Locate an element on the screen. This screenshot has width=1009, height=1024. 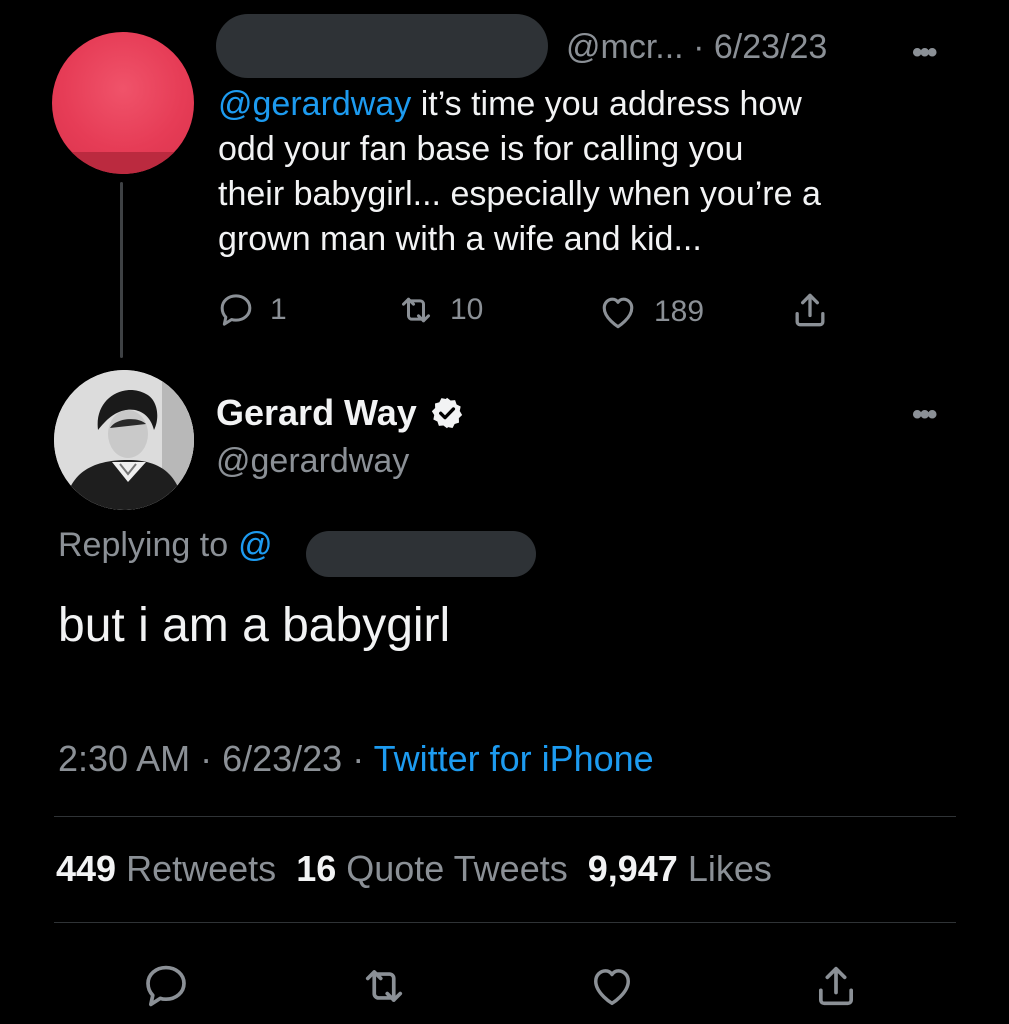
parent-date: 6/23/23 is located at coordinates (770, 47).